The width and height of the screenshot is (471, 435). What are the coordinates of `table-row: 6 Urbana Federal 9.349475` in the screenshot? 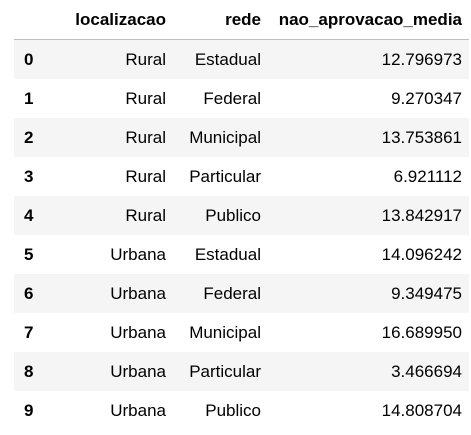 It's located at (241, 293).